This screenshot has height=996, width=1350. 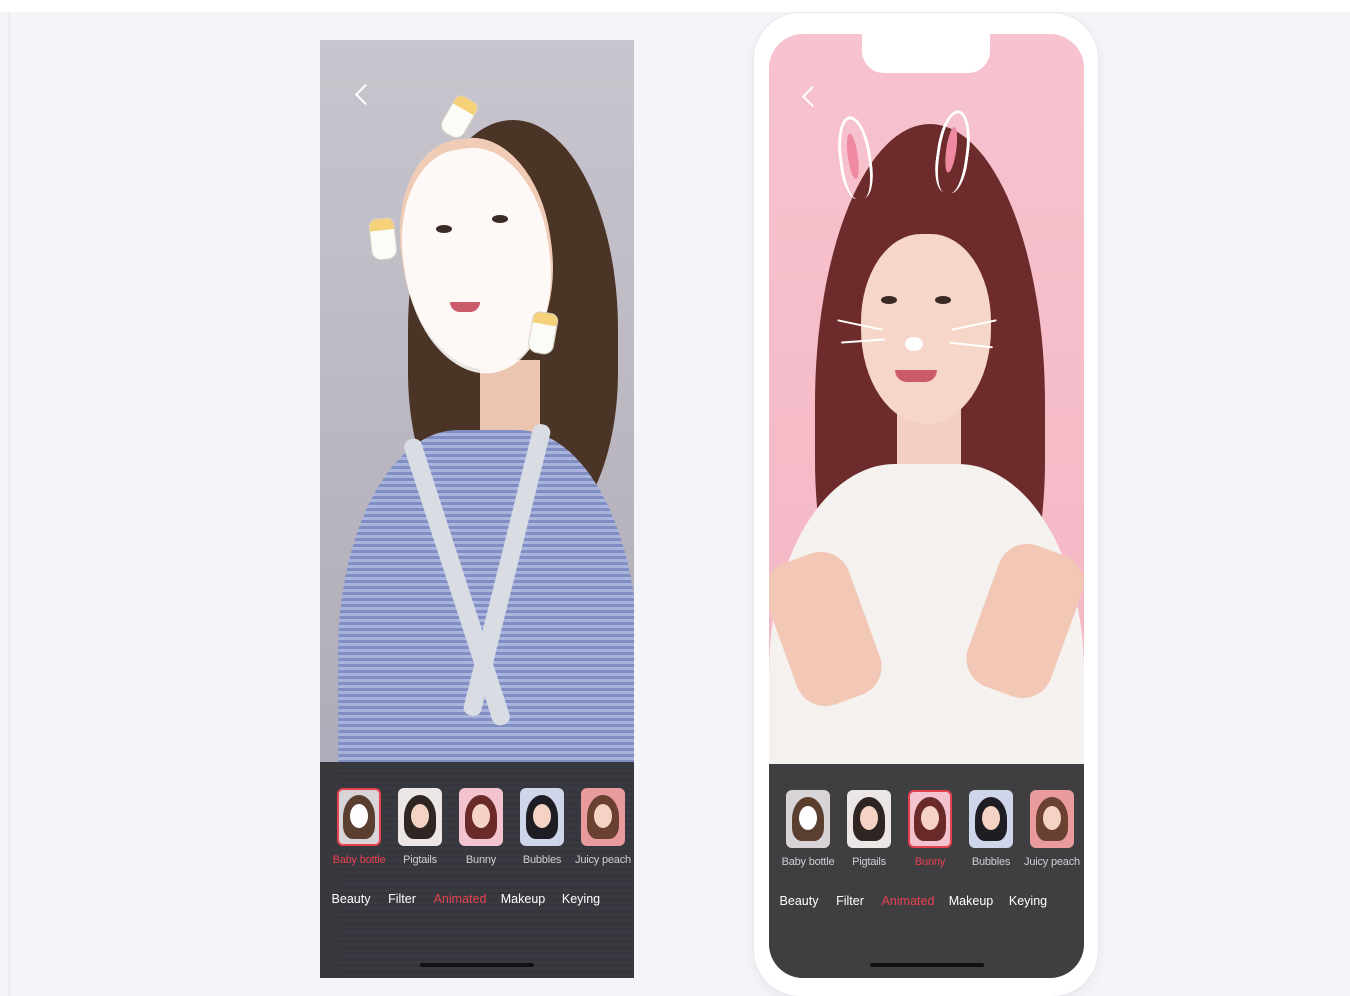 What do you see at coordinates (9, 504) in the screenshot?
I see `page-divider` at bounding box center [9, 504].